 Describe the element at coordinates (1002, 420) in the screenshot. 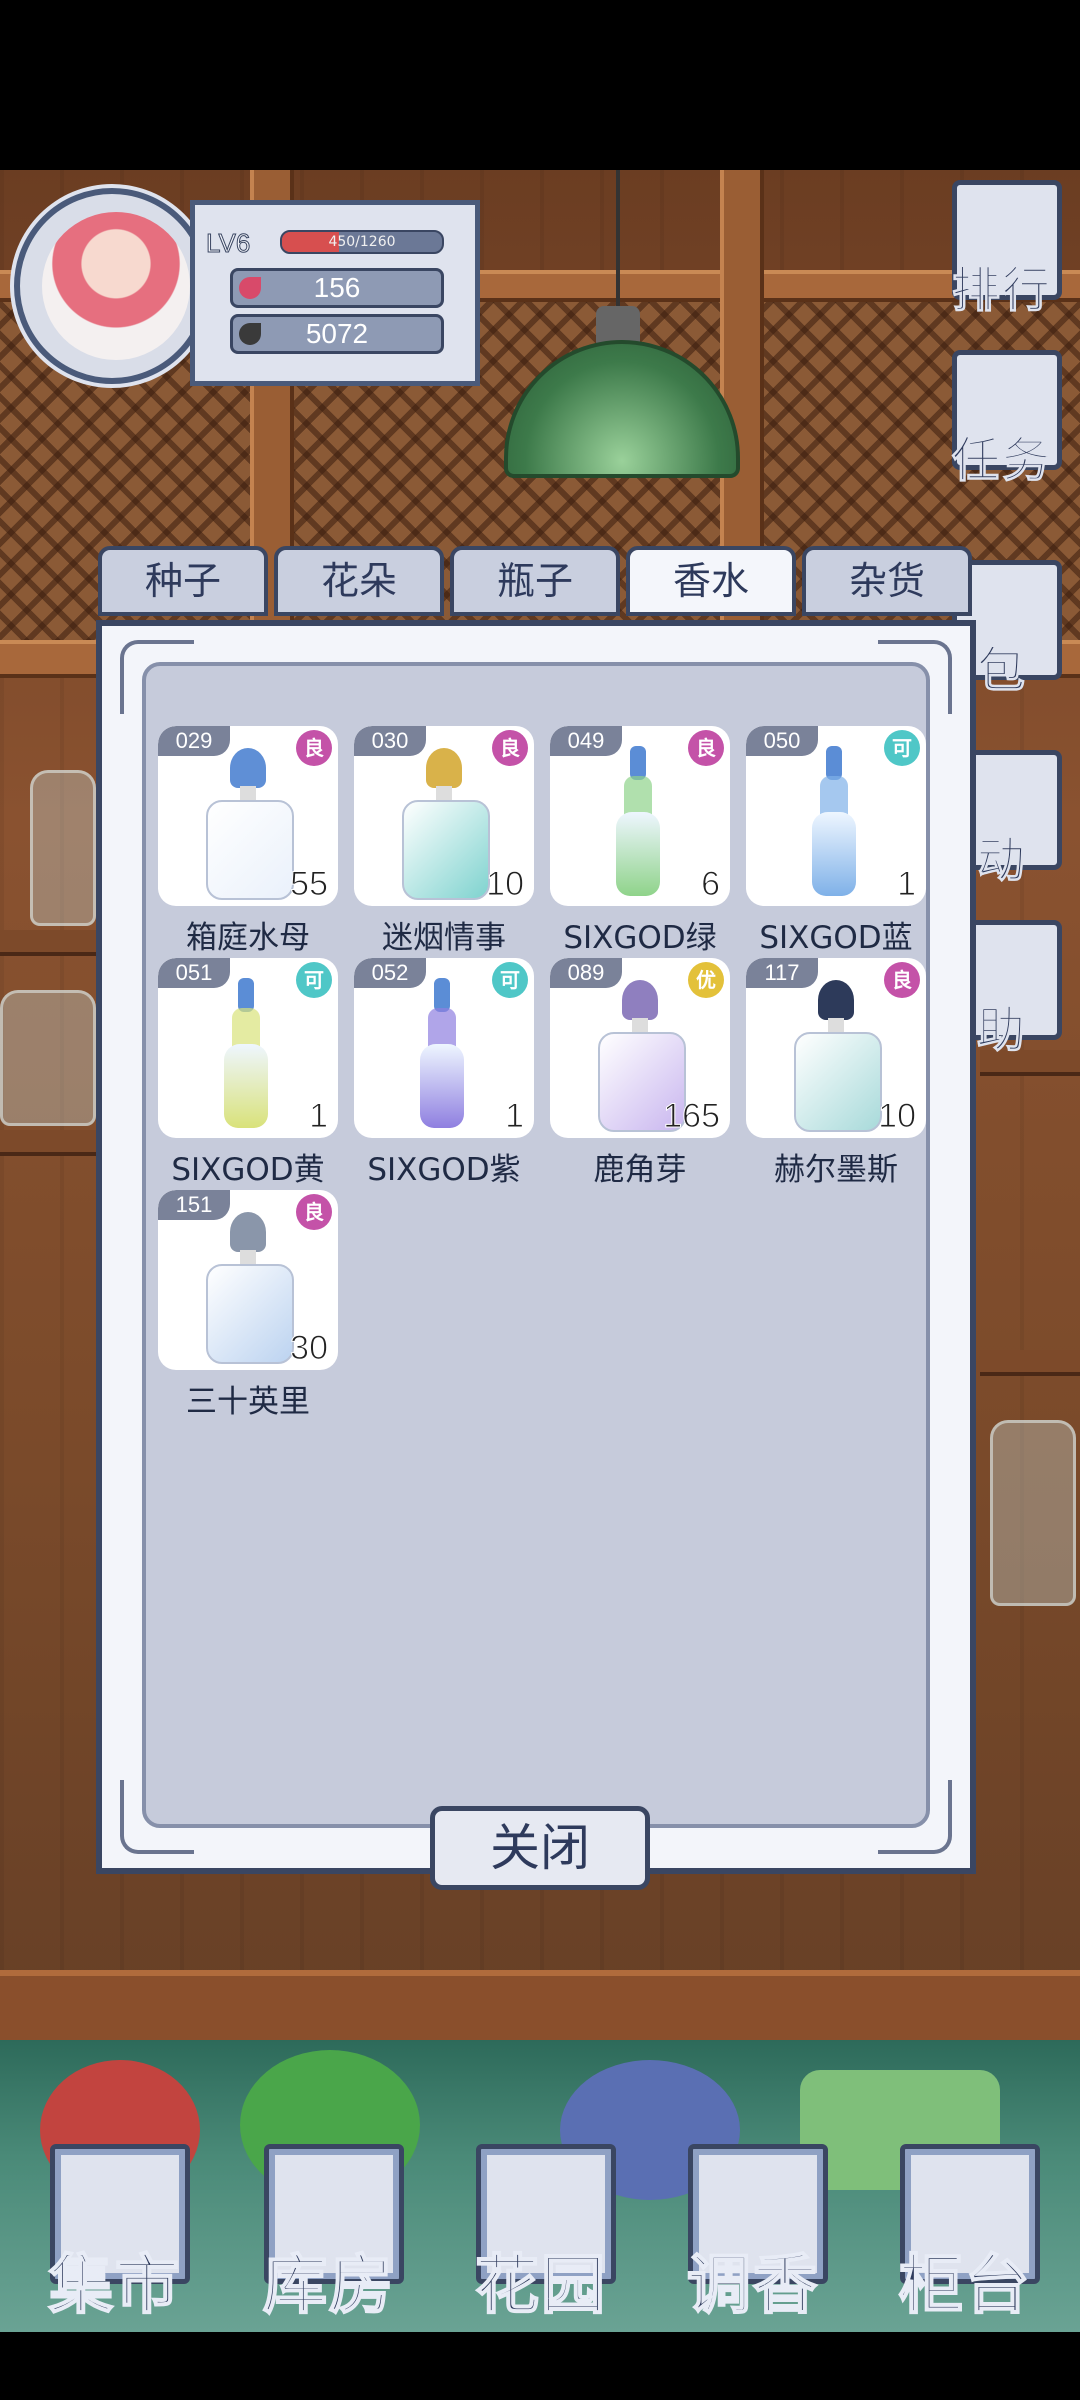

I see `tasks-button: 任务` at that location.